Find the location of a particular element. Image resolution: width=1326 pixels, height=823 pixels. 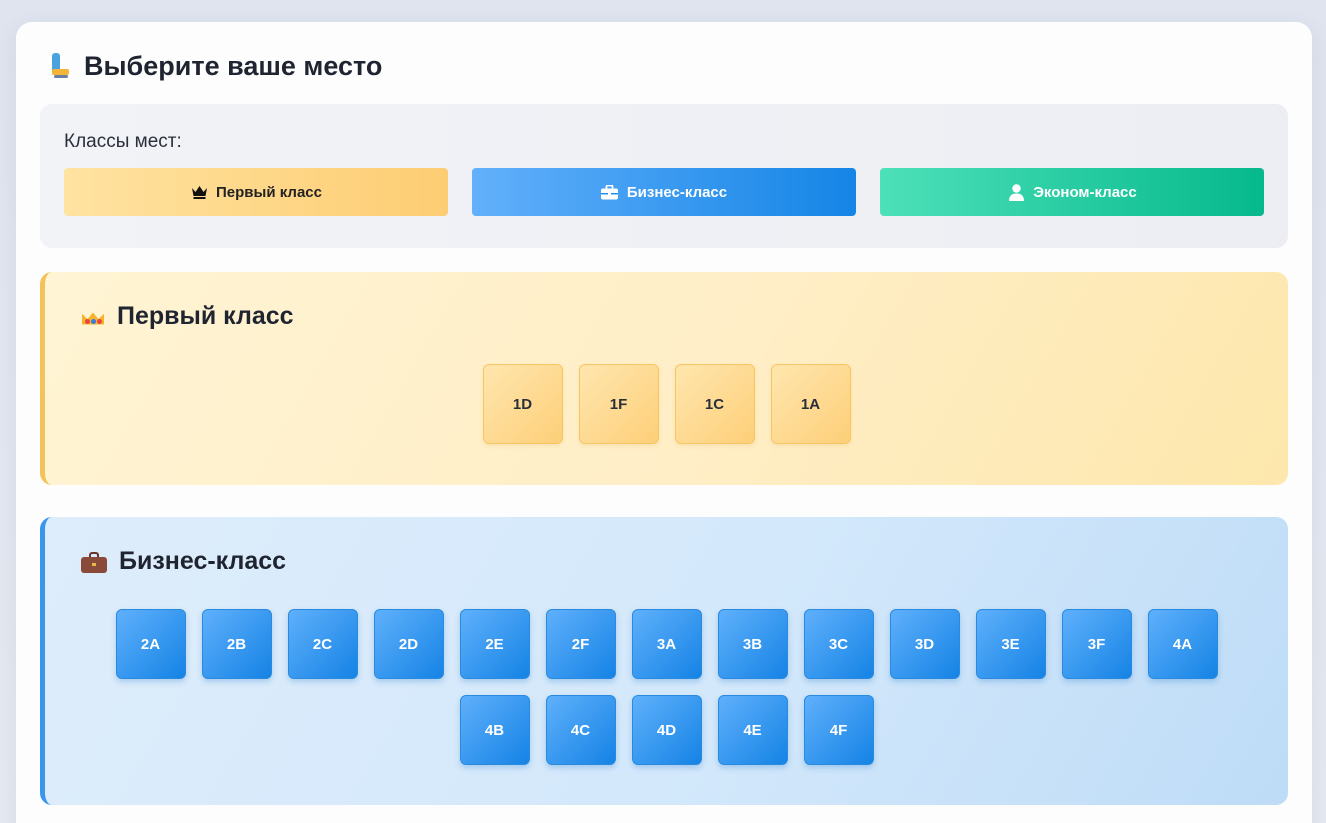

business-class-seats-row-1: 2A 2B 2C 2D 2E 2F 3A 3B 3C 3D 3E 3F 4A is located at coordinates (666, 644).